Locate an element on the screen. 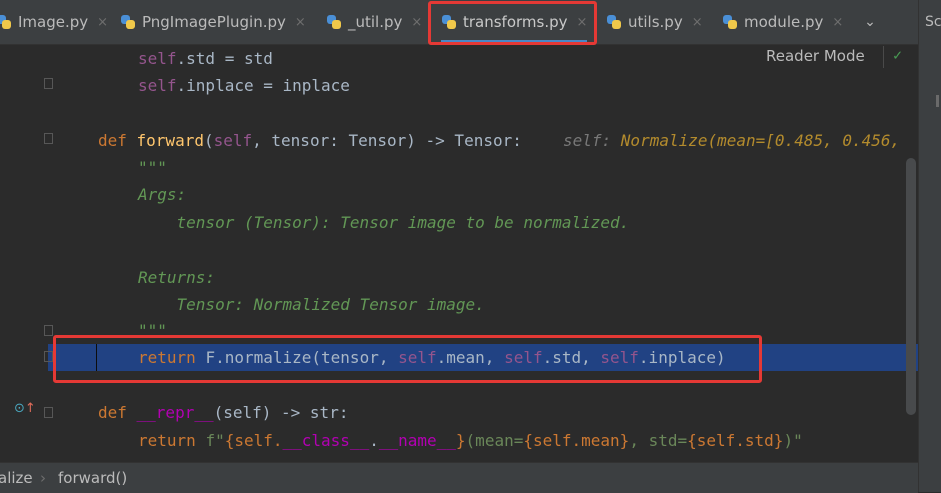 The height and width of the screenshot is (493, 941). code-token: f" is located at coordinates (215, 440).